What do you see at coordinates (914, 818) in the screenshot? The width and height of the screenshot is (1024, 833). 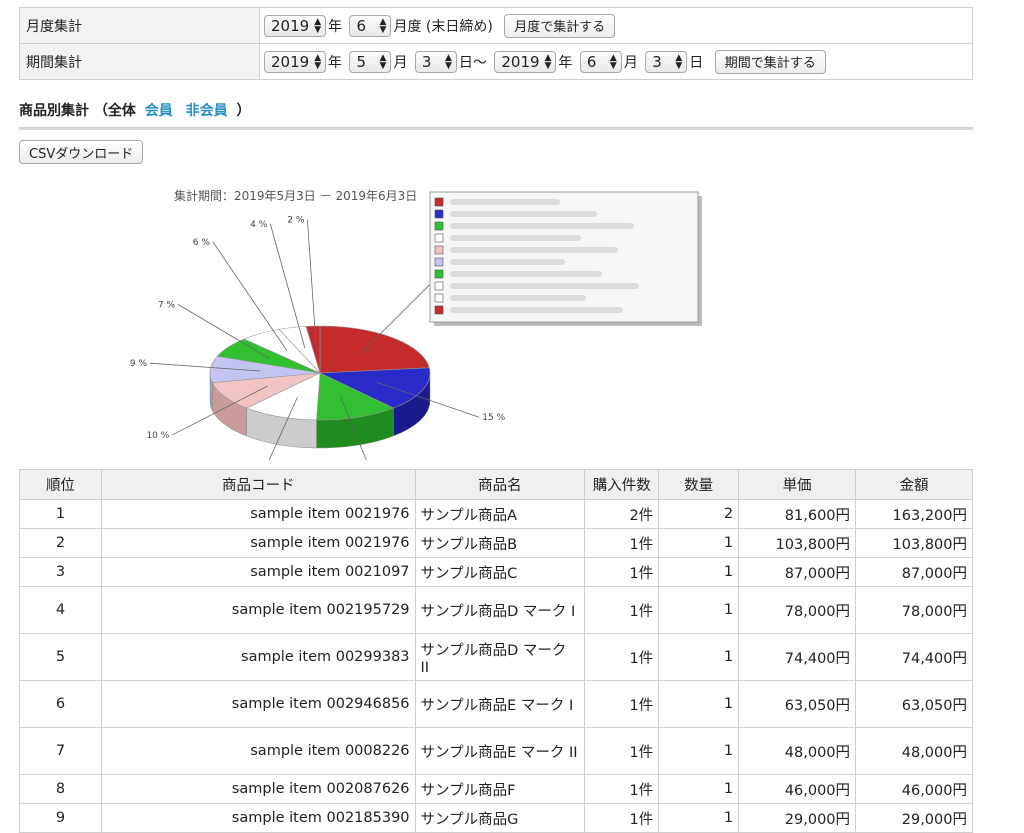 I see `cell-total: 29,000円` at bounding box center [914, 818].